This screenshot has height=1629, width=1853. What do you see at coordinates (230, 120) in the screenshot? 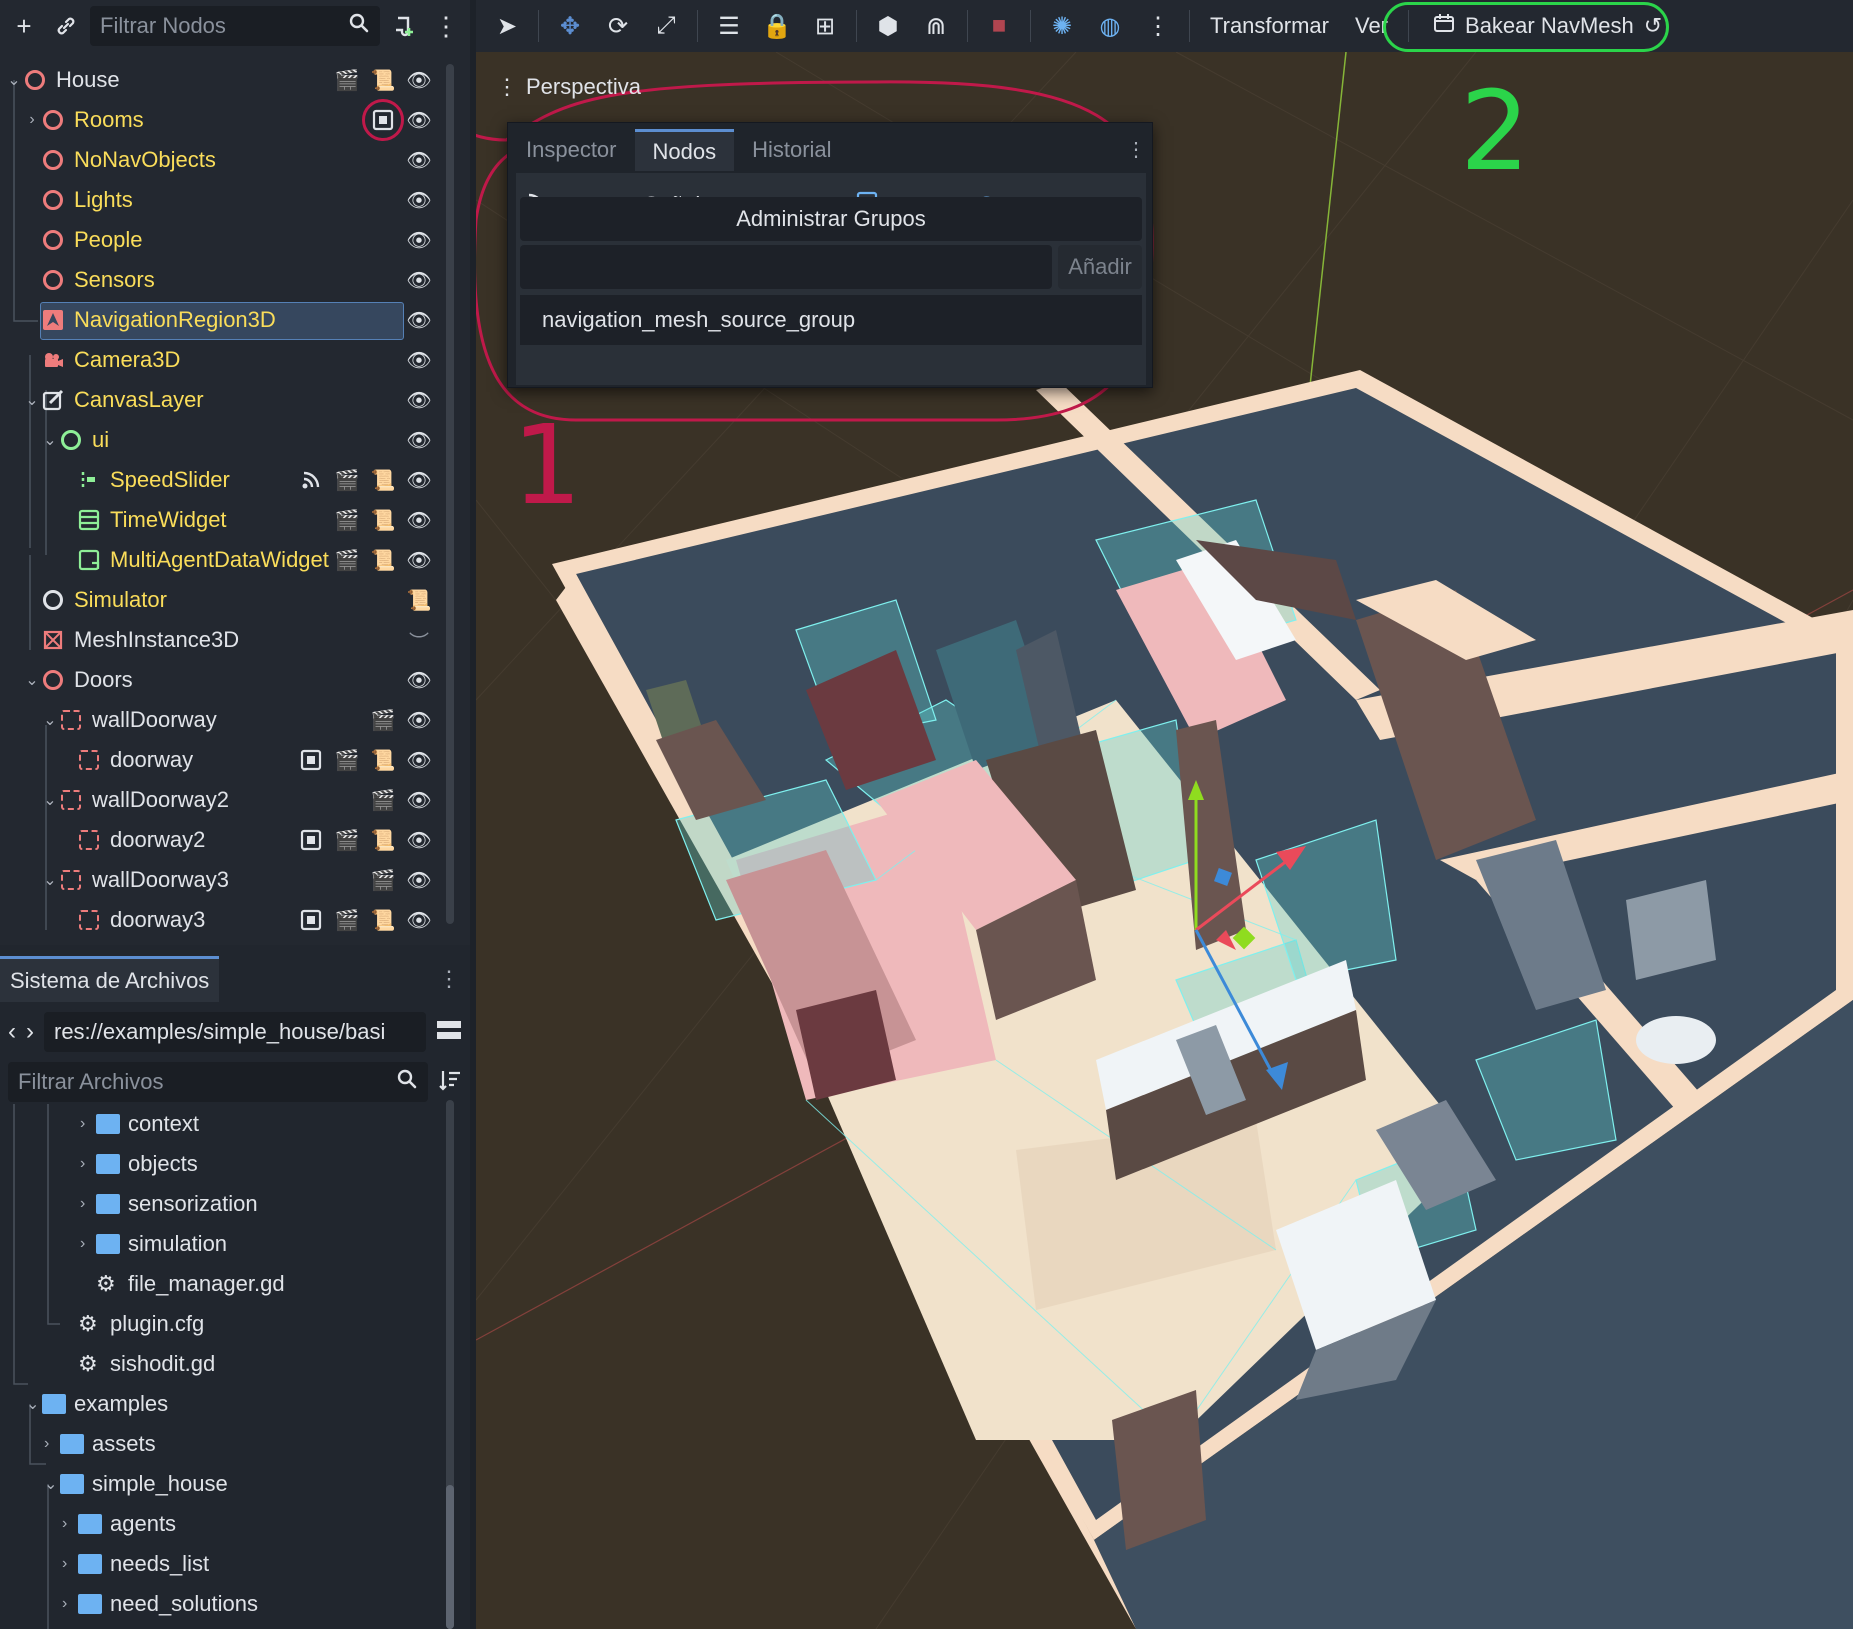
I see `tree-row-rooms: › Rooms 👁` at bounding box center [230, 120].